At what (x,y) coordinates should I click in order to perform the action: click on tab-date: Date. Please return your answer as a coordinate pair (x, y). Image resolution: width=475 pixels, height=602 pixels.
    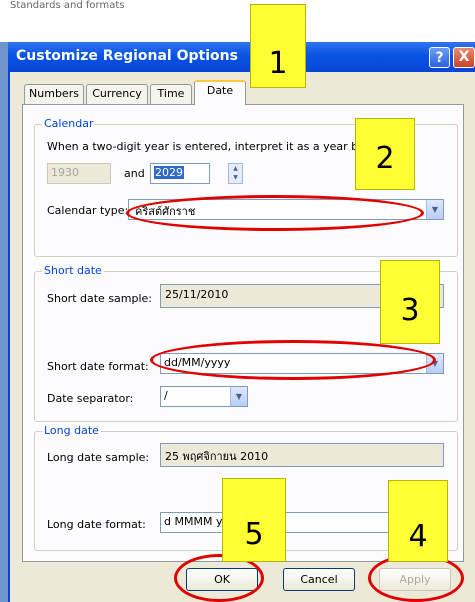
    Looking at the image, I should click on (220, 92).